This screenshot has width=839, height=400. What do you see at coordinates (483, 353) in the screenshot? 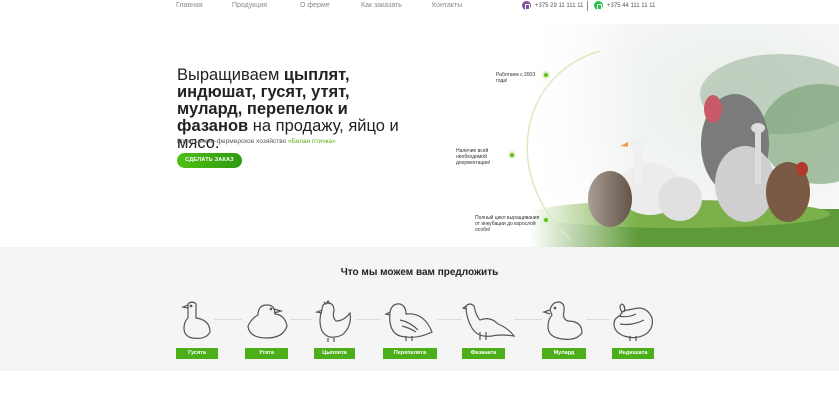
I see `bird-label-pheasants: Фазаната` at bounding box center [483, 353].